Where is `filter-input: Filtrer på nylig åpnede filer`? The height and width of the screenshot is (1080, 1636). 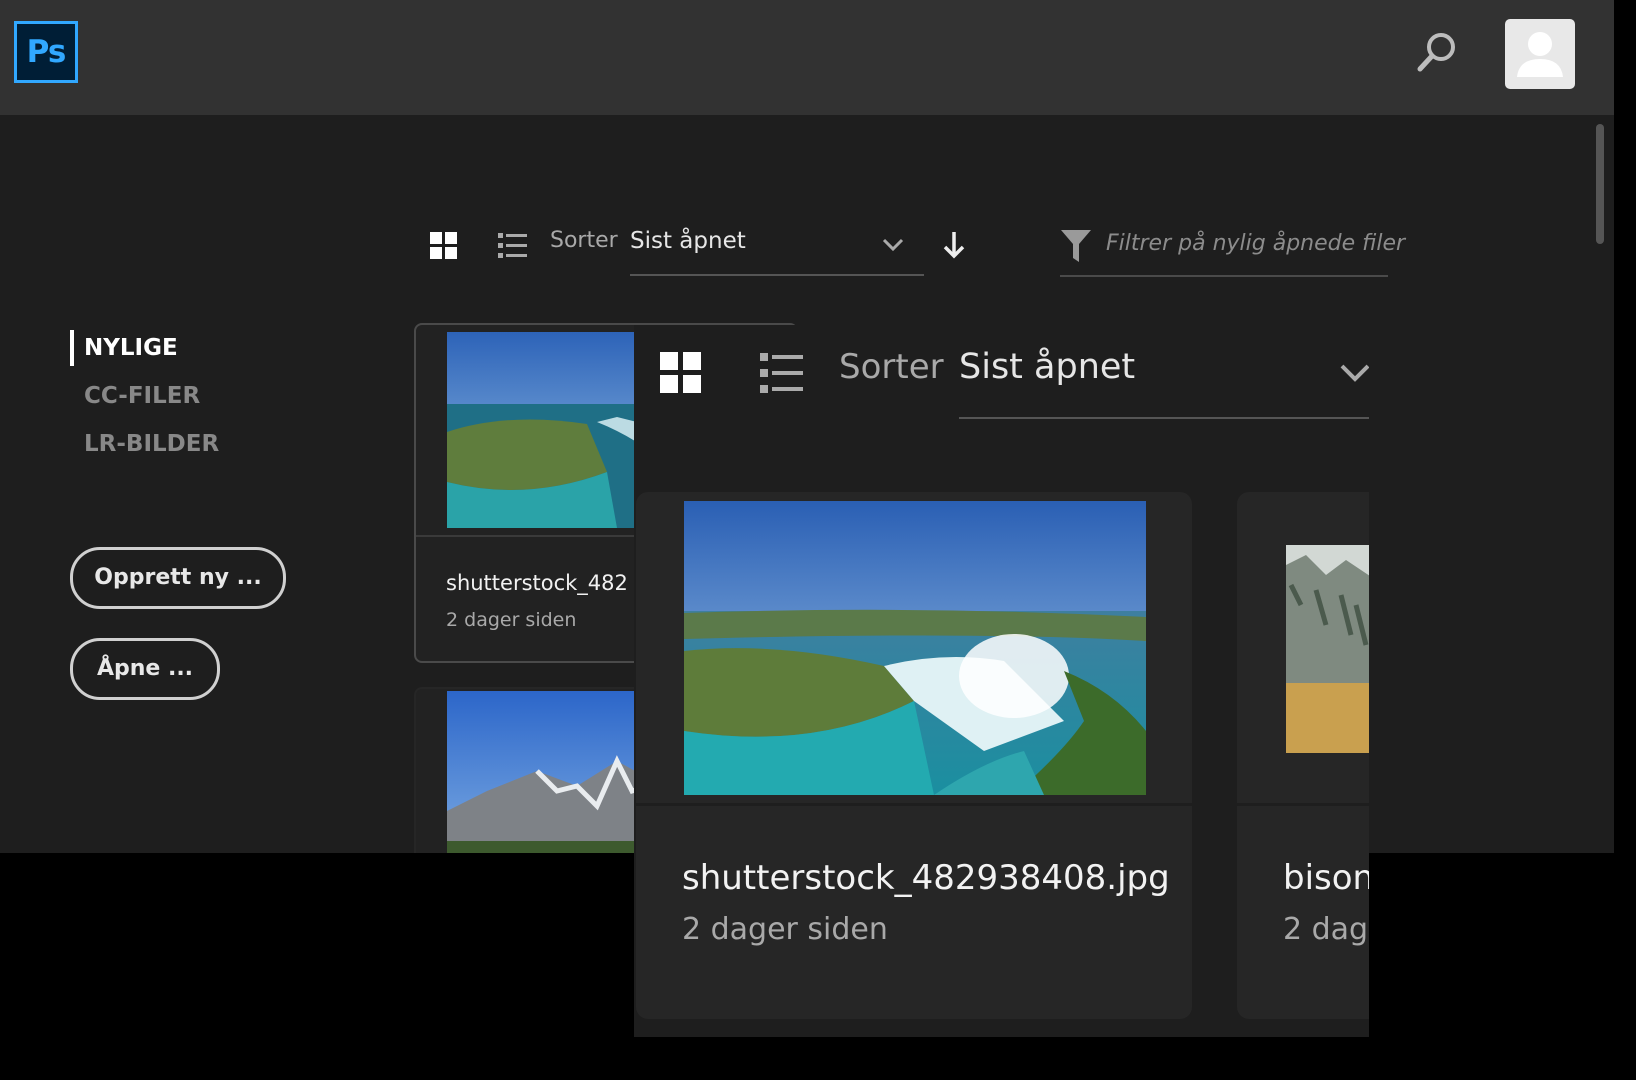
filter-input: Filtrer på nylig åpnede filer is located at coordinates (1232, 251).